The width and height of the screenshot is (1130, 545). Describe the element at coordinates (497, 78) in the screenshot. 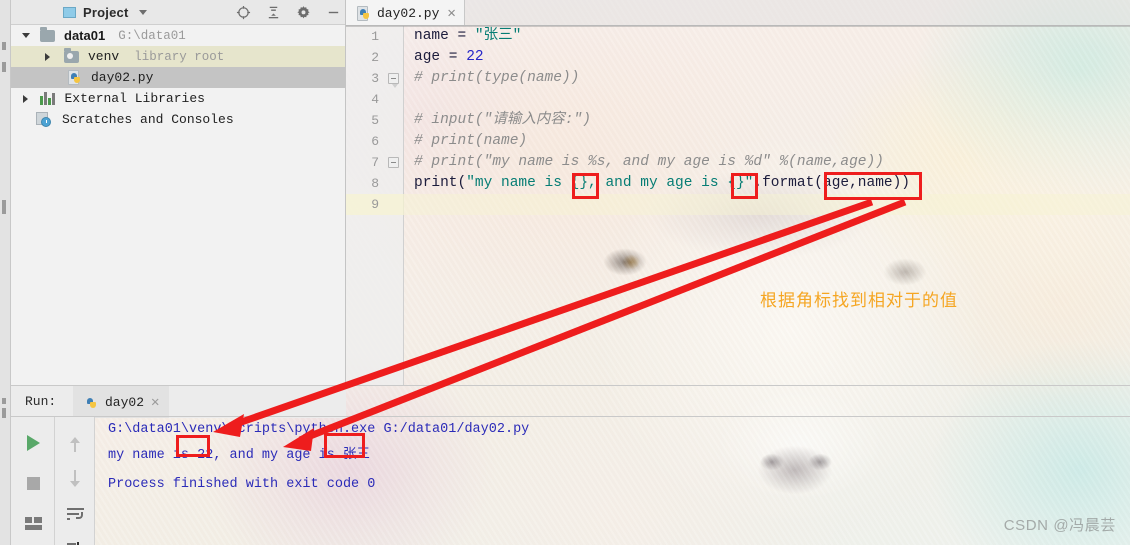

I see `code-token: # print(type(name))` at that location.